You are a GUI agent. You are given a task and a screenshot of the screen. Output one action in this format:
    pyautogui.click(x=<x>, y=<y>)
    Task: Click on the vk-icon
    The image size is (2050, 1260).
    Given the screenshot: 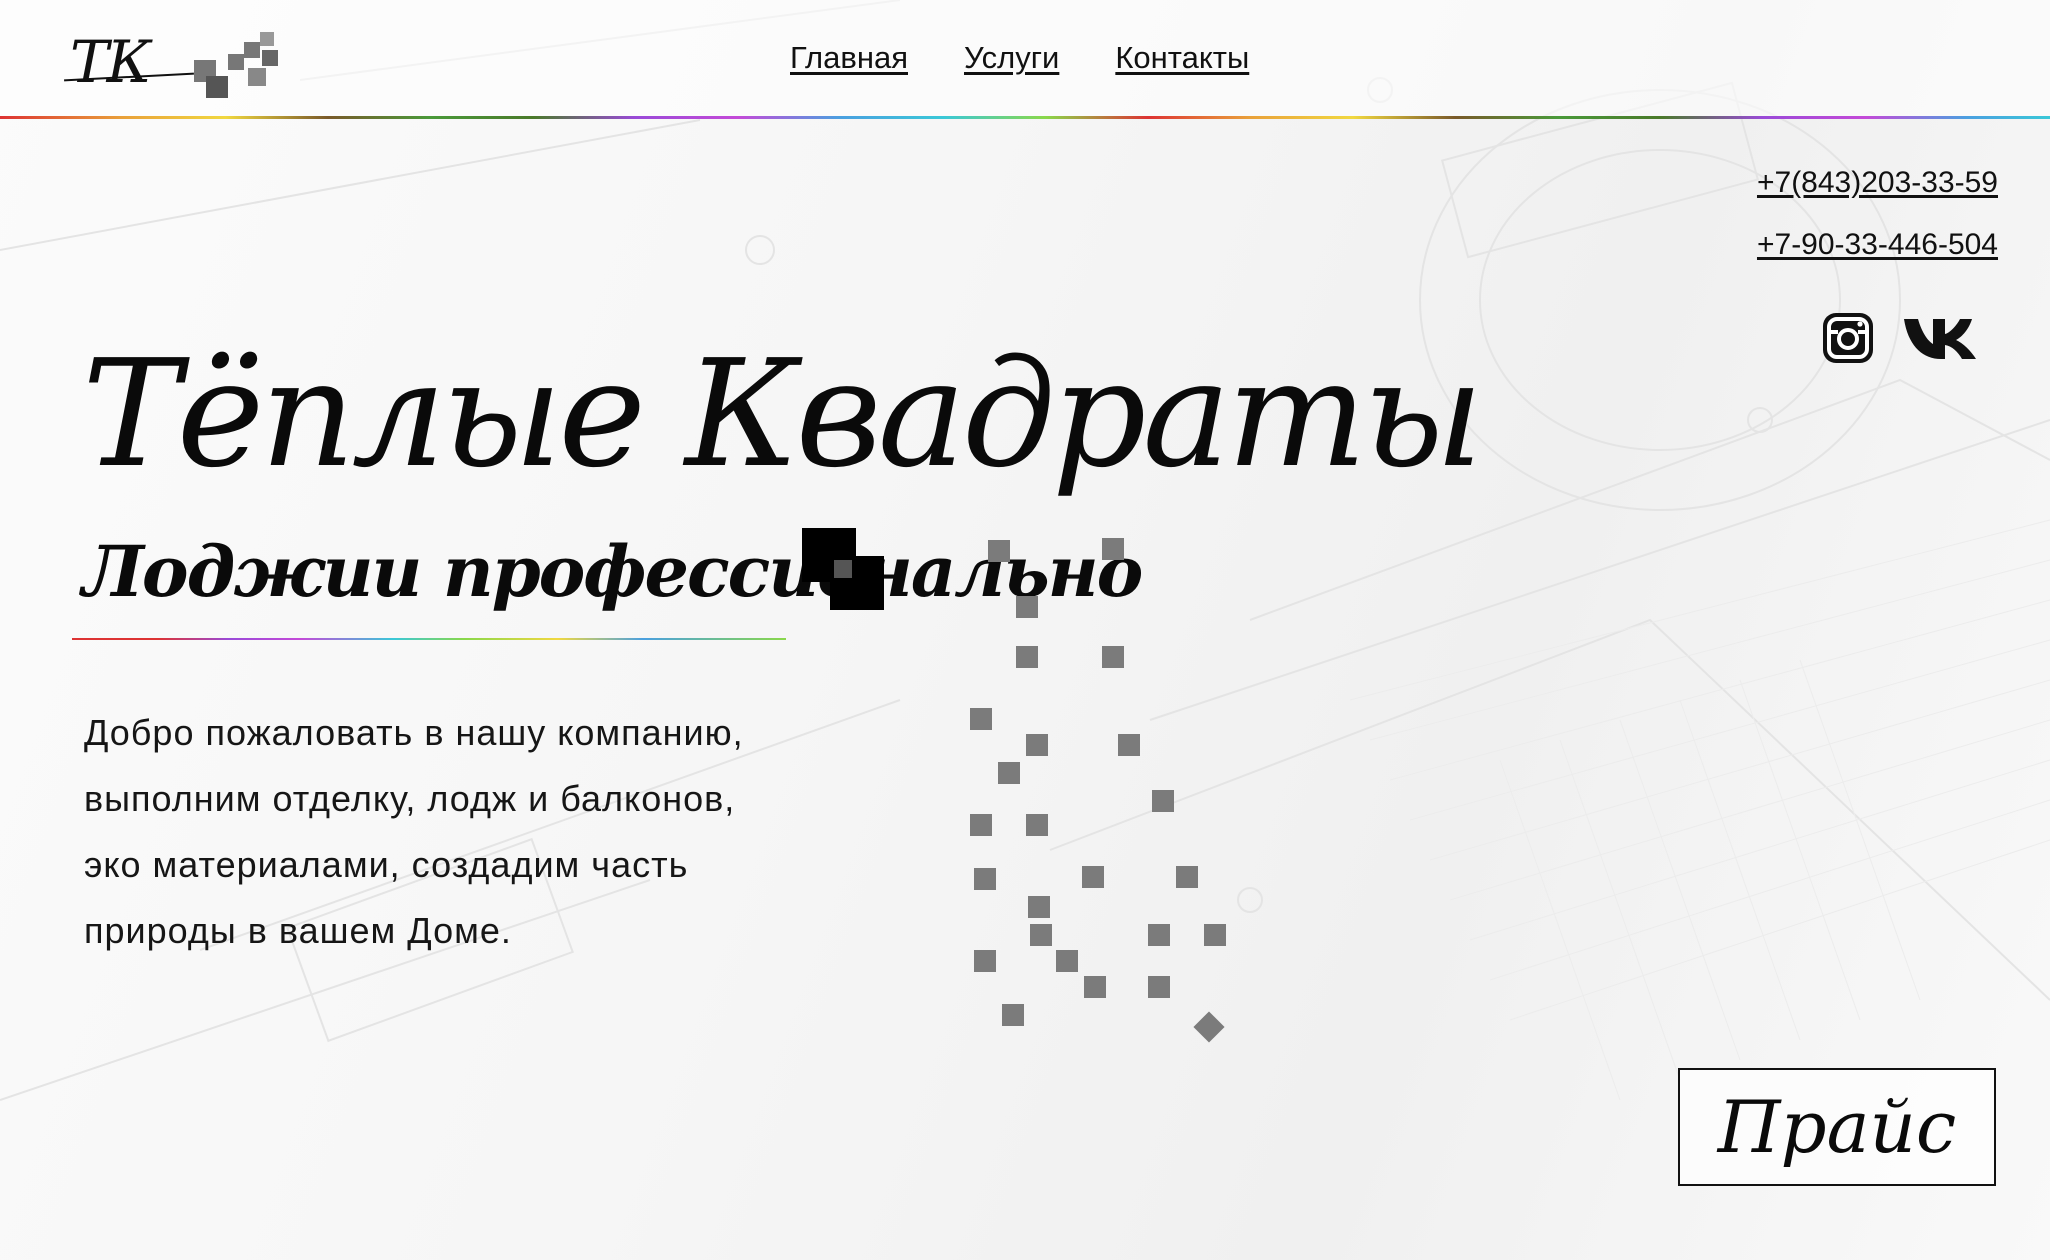 What is the action you would take?
    pyautogui.click(x=1940, y=340)
    